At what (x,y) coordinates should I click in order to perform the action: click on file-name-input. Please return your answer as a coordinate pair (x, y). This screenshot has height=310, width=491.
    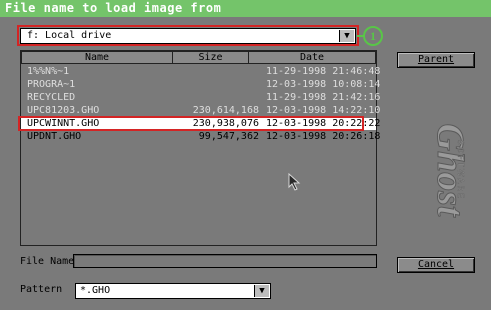
    Looking at the image, I should click on (225, 261).